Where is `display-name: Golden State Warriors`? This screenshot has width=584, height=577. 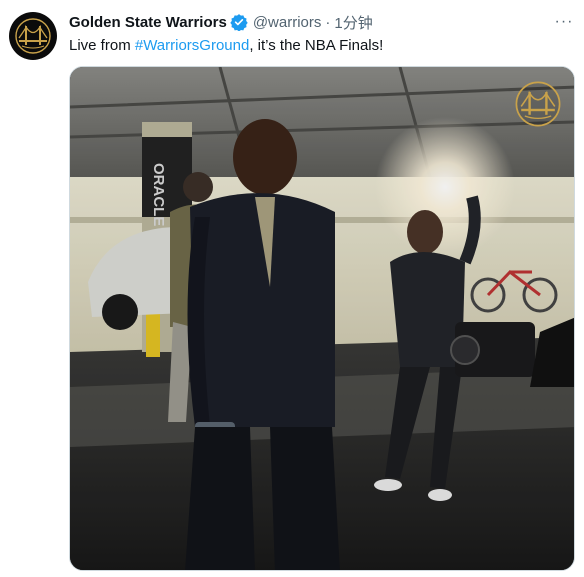
display-name: Golden State Warriors is located at coordinates (148, 22).